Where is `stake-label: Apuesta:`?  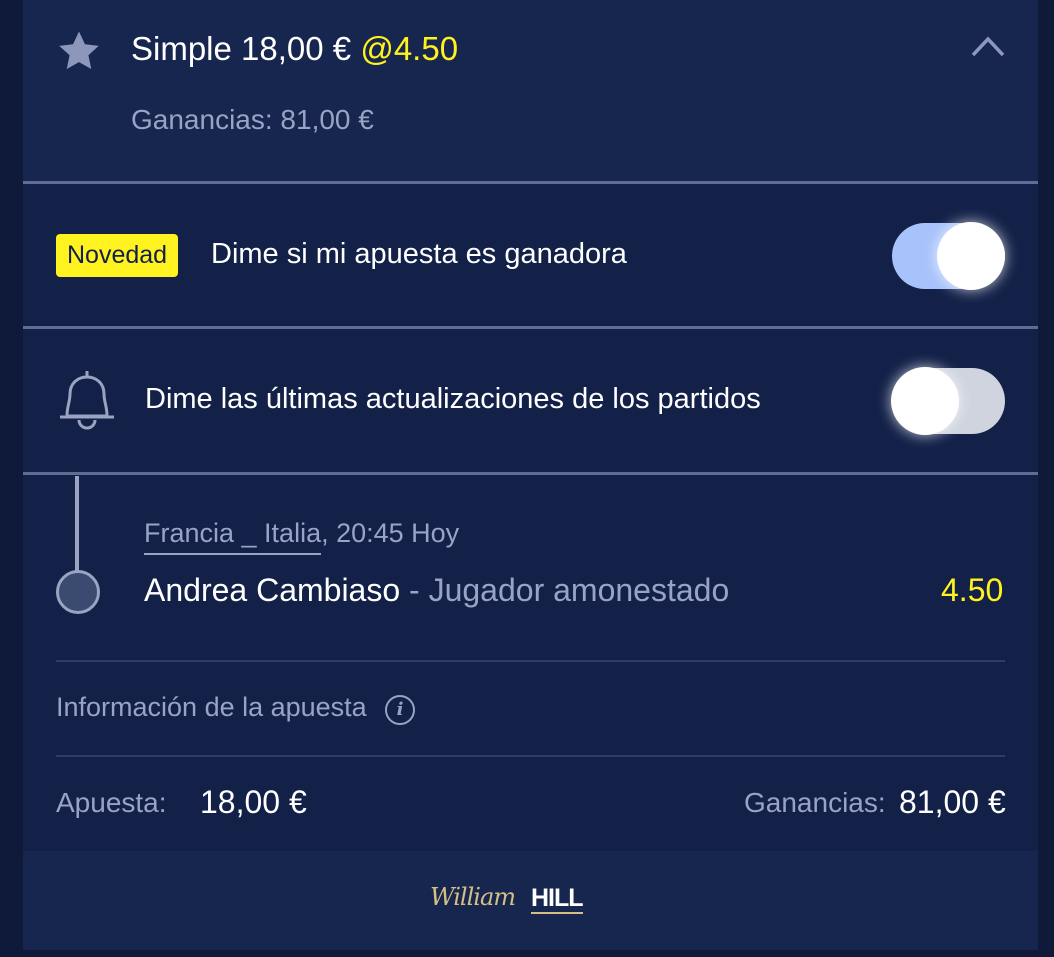
stake-label: Apuesta: is located at coordinates (111, 802).